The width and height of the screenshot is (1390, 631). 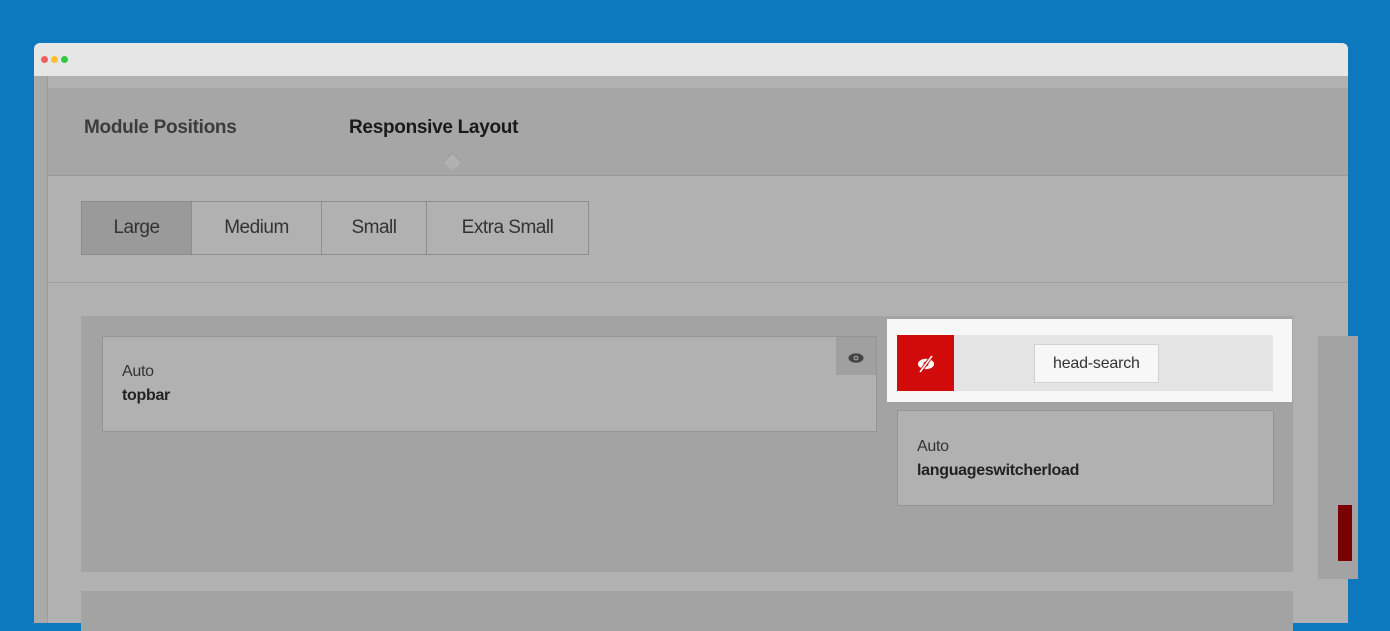 What do you see at coordinates (687, 611) in the screenshot?
I see `layout-row-next` at bounding box center [687, 611].